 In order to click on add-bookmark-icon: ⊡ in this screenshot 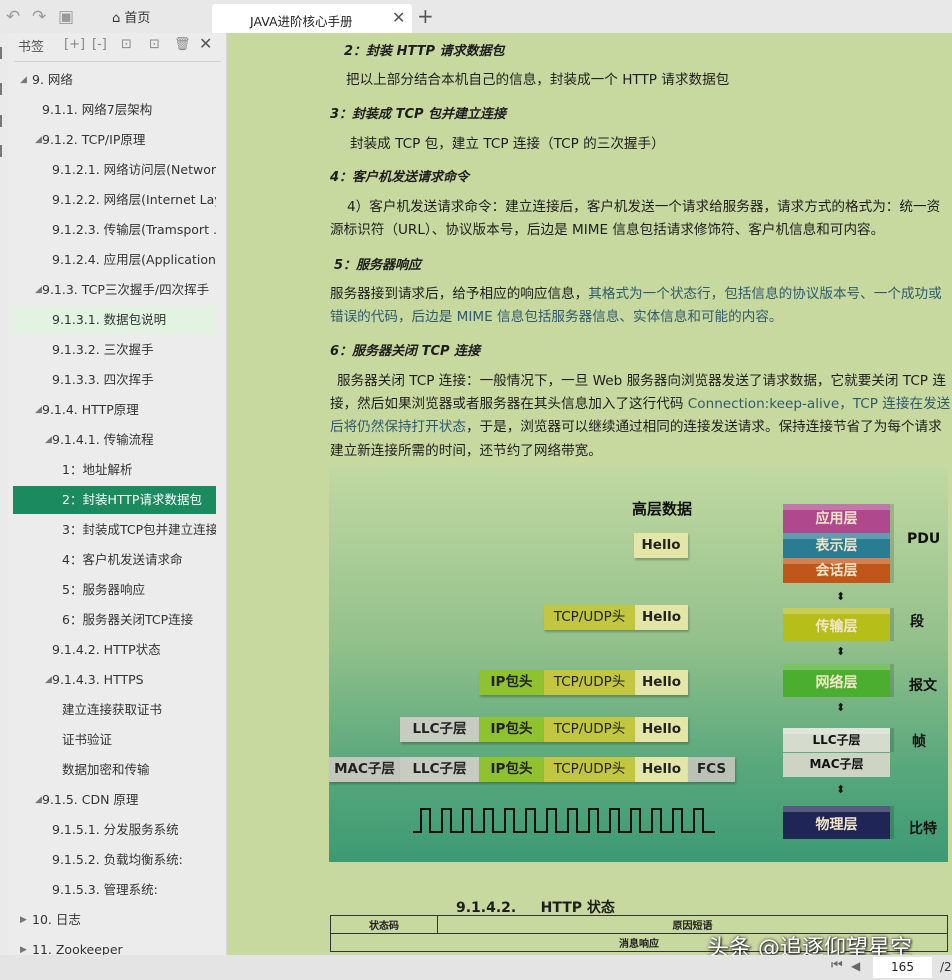, I will do `click(126, 44)`.